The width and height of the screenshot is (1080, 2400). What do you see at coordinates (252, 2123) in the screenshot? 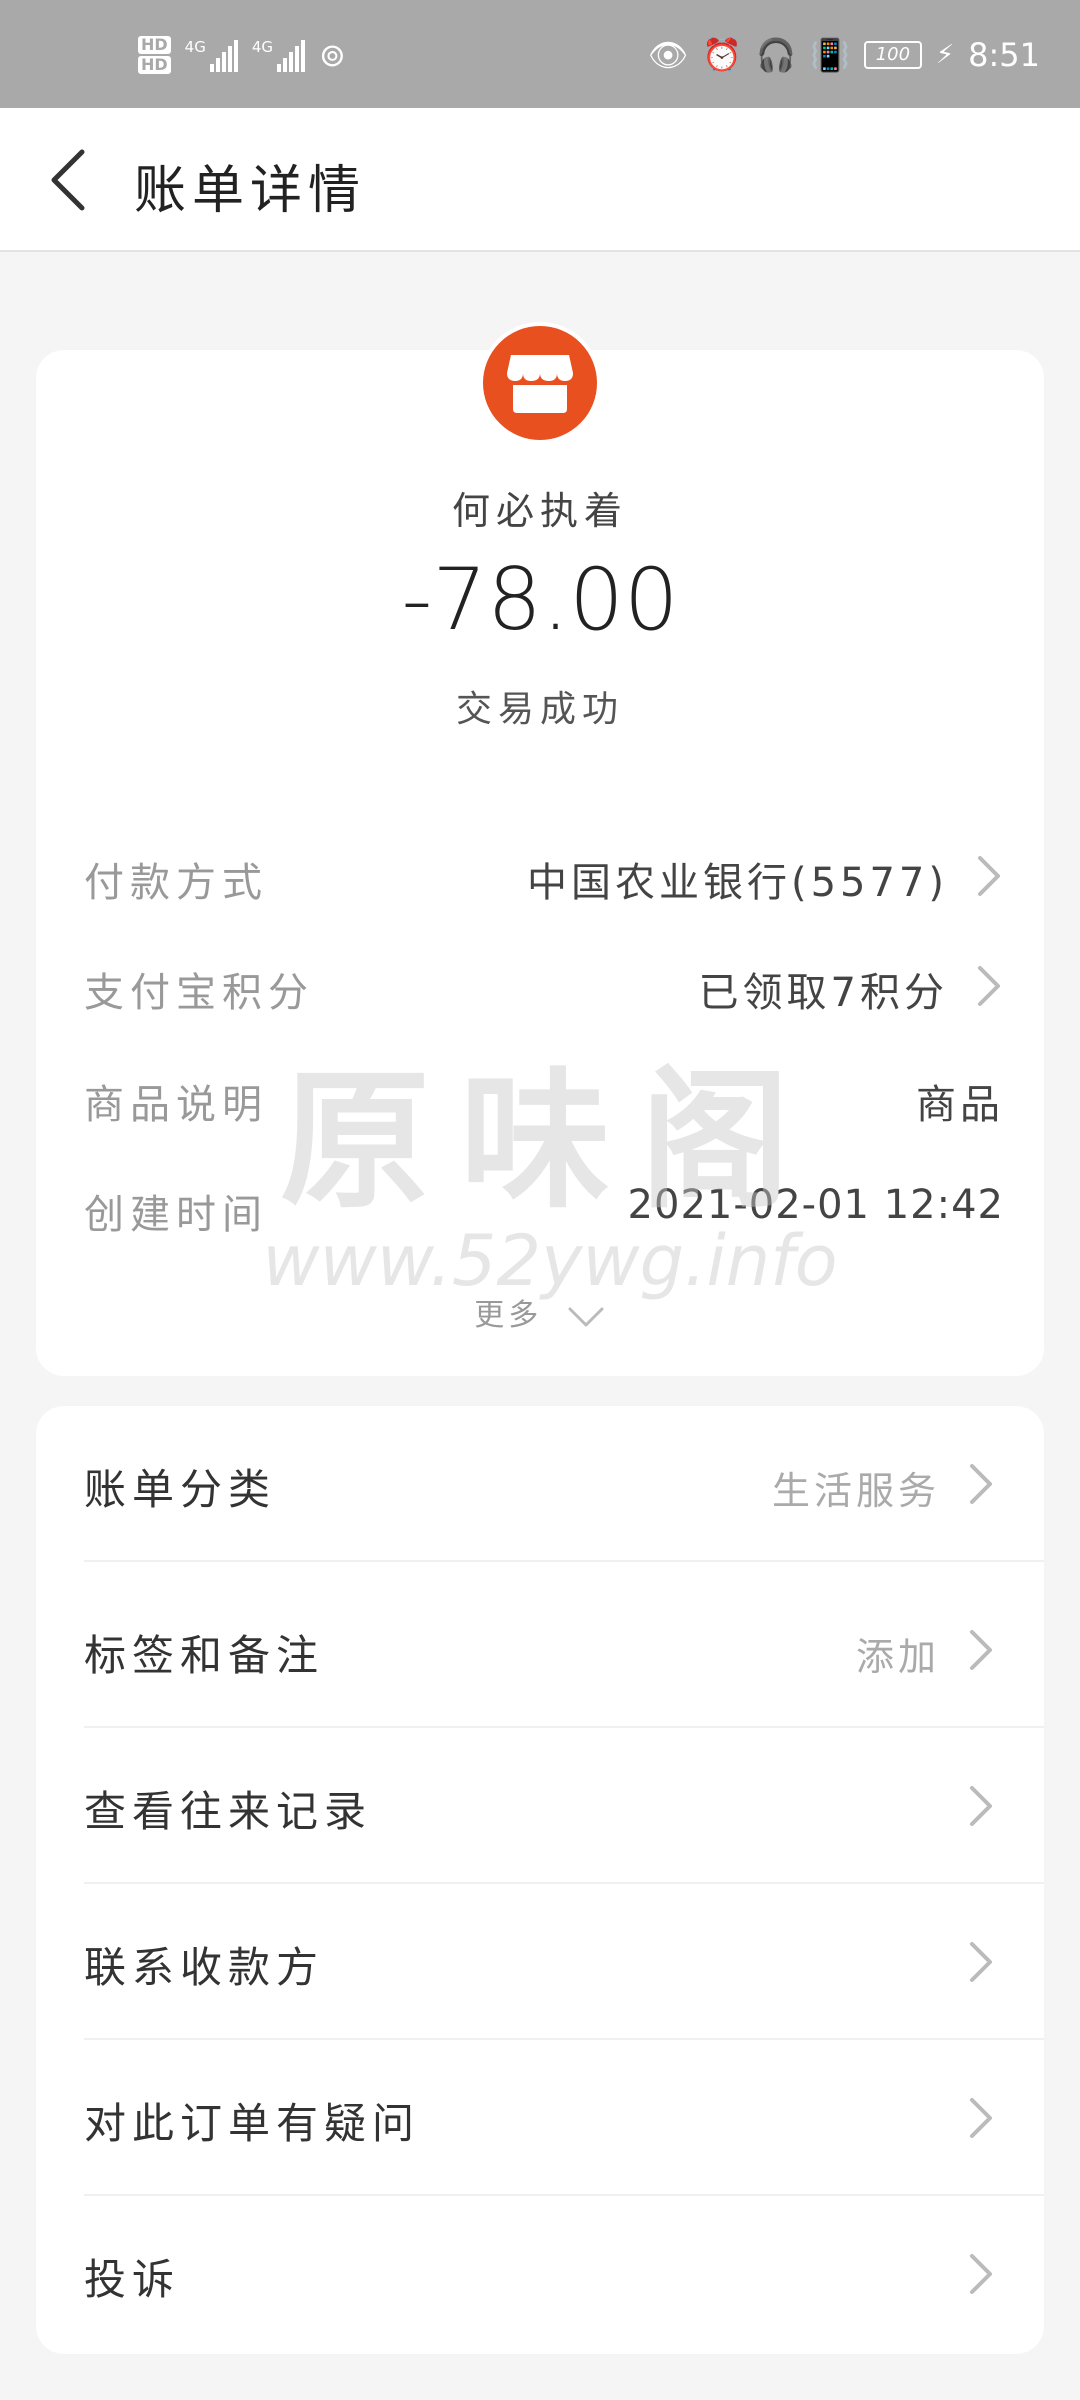
I see `action-label: 对此订单有疑问` at bounding box center [252, 2123].